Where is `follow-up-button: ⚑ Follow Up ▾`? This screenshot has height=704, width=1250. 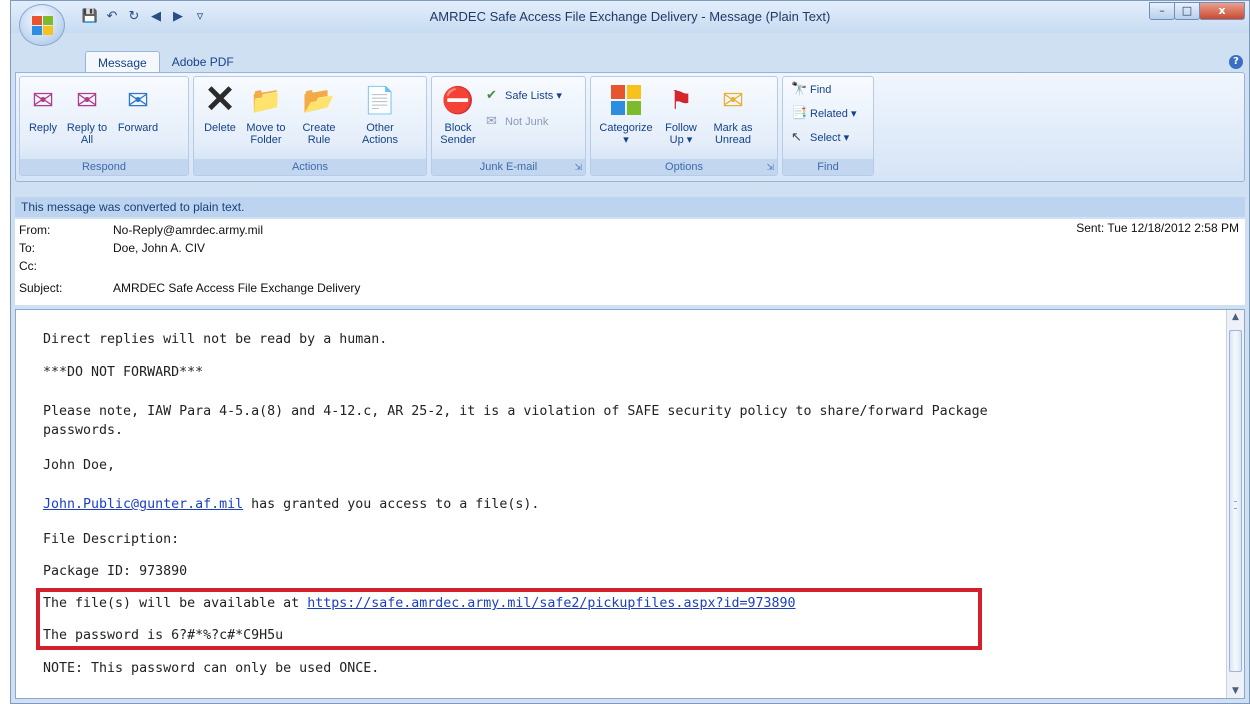
follow-up-button: ⚑ Follow Up ▾ is located at coordinates (681, 114).